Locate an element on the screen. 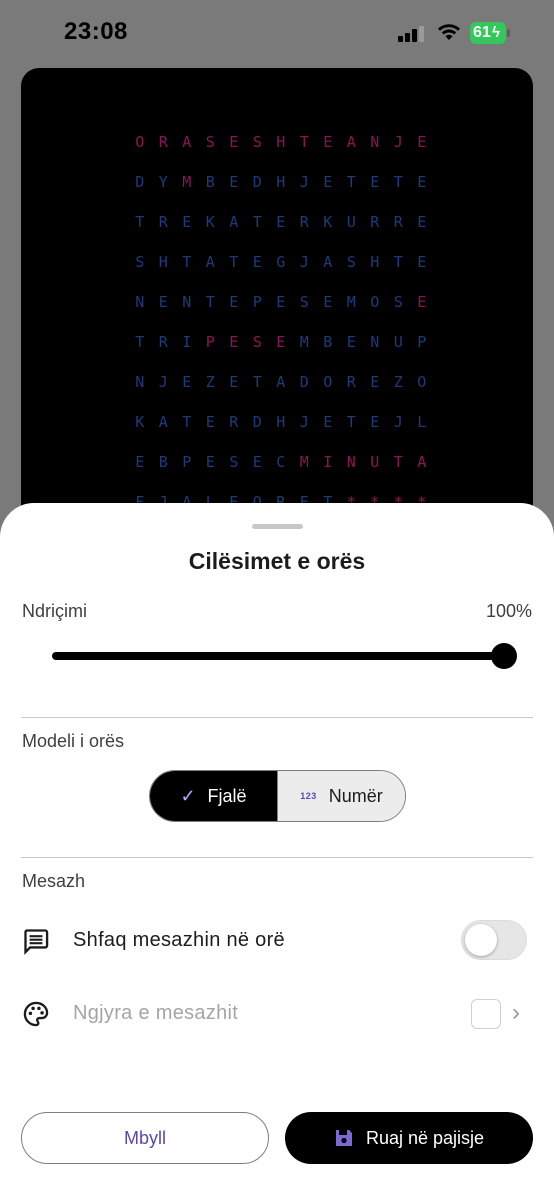 The height and width of the screenshot is (1200, 554). message-icon is located at coordinates (36, 942).